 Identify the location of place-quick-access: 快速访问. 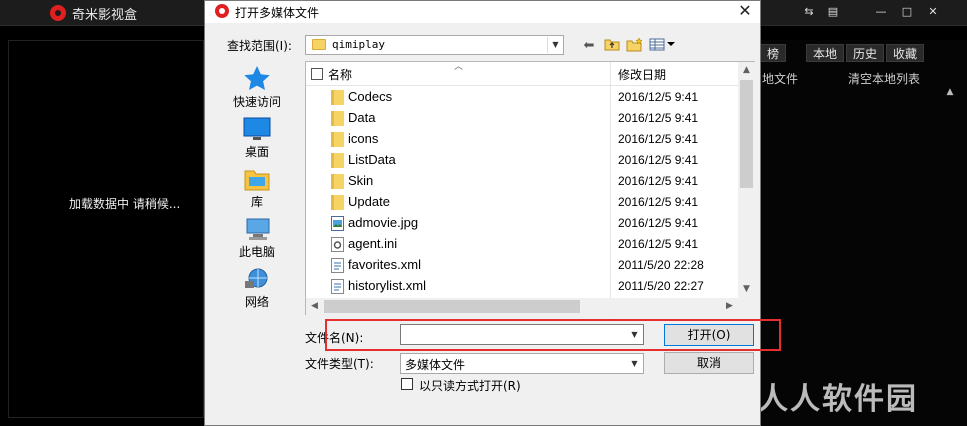
(257, 87).